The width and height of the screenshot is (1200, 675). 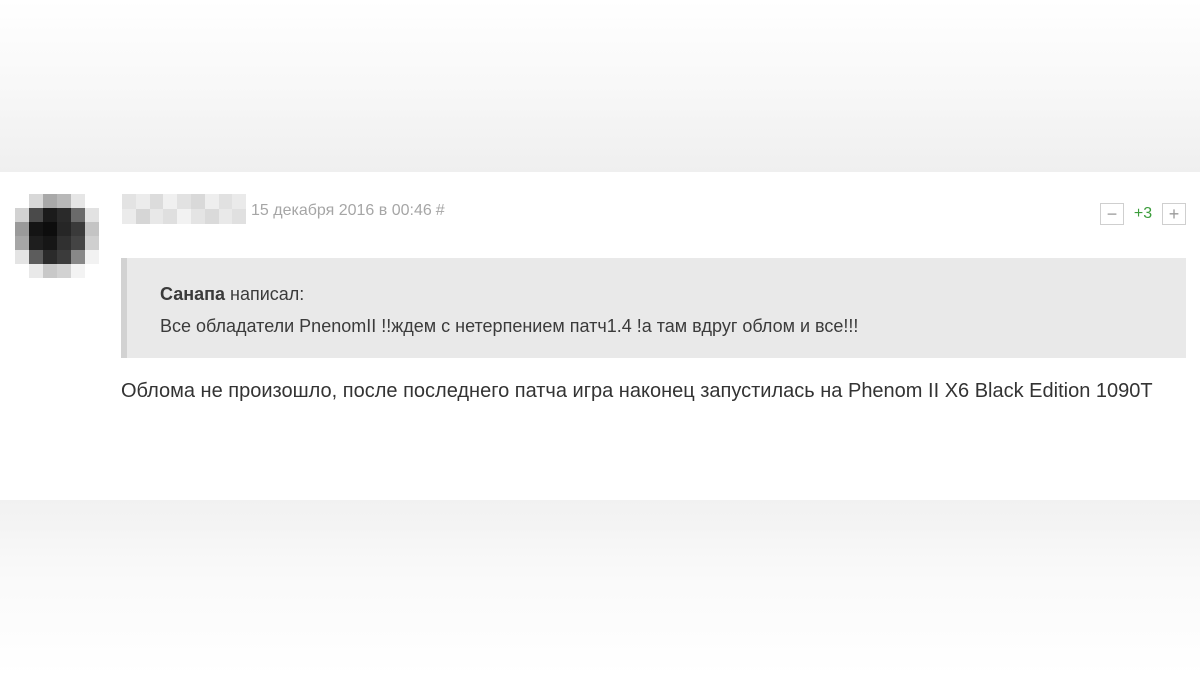 What do you see at coordinates (192, 294) in the screenshot?
I see `quote-author: Санапа` at bounding box center [192, 294].